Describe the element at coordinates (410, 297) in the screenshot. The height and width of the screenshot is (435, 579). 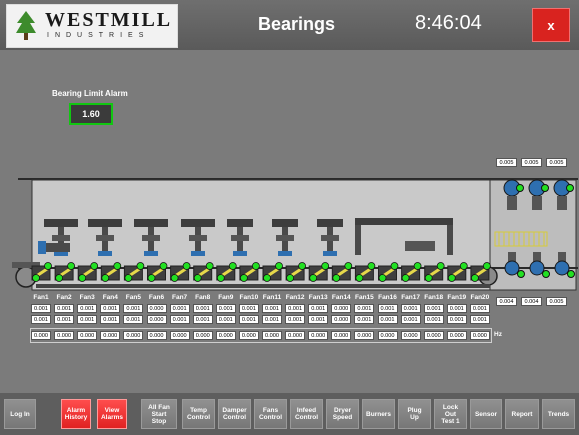
I see `fan-label: Fan17` at that location.